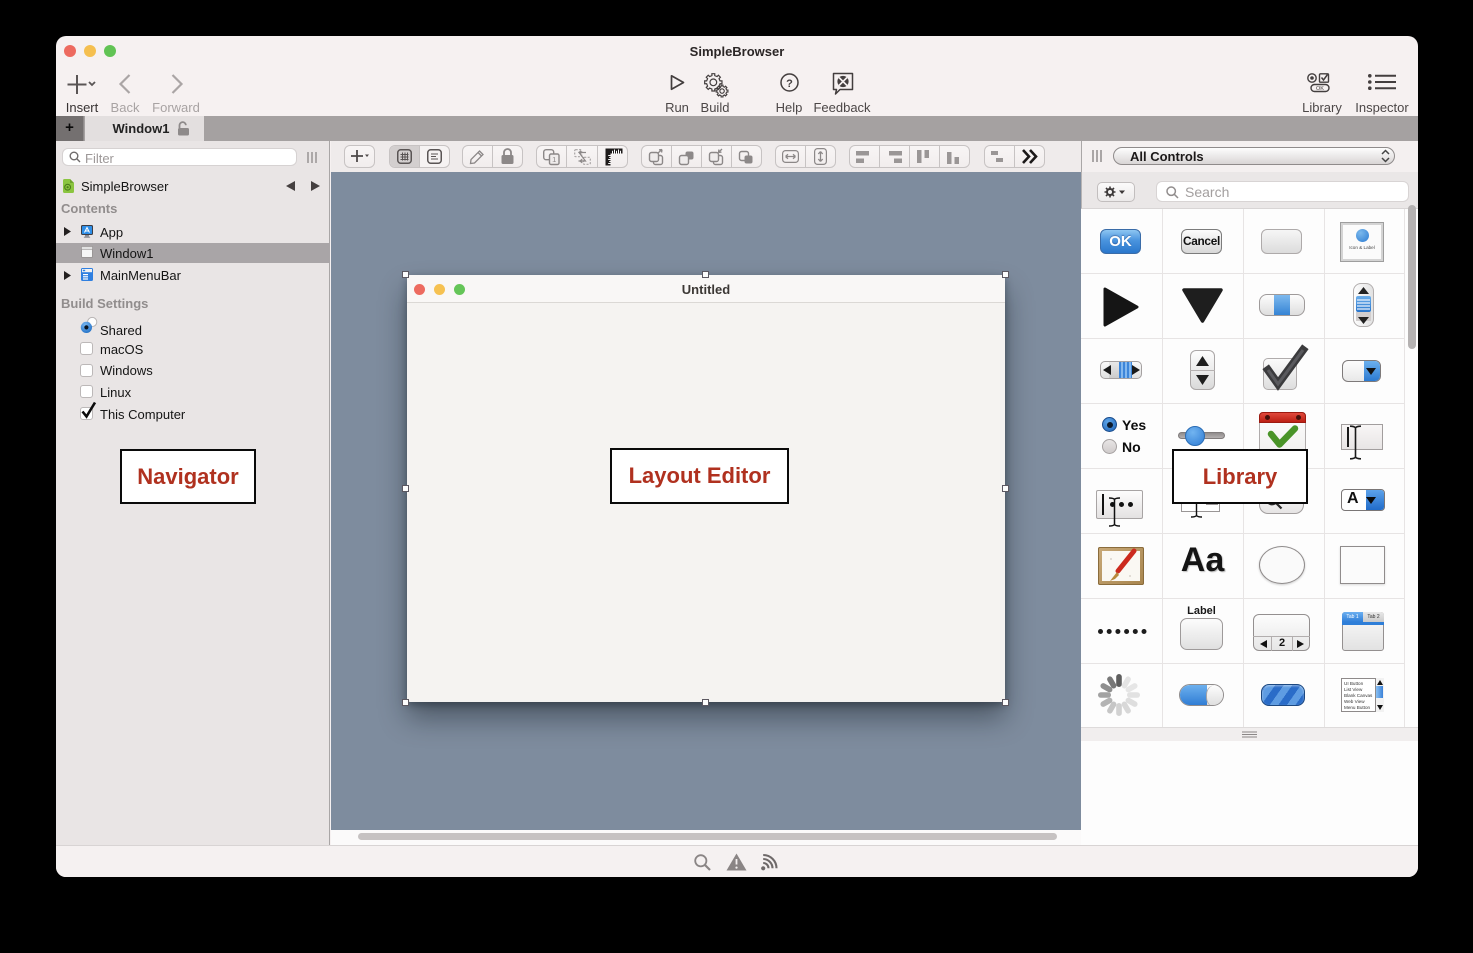 The height and width of the screenshot is (953, 1473). What do you see at coordinates (554, 159) in the screenshot?
I see `svg-text: 1` at bounding box center [554, 159].